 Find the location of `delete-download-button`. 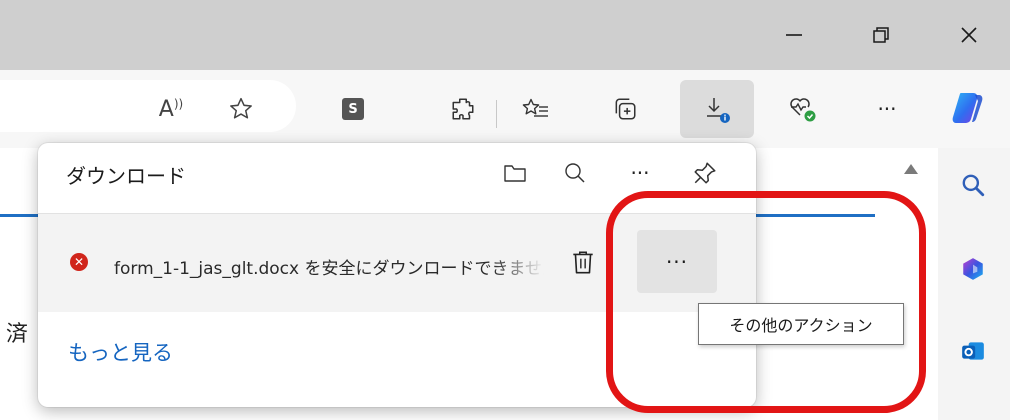

delete-download-button is located at coordinates (583, 263).